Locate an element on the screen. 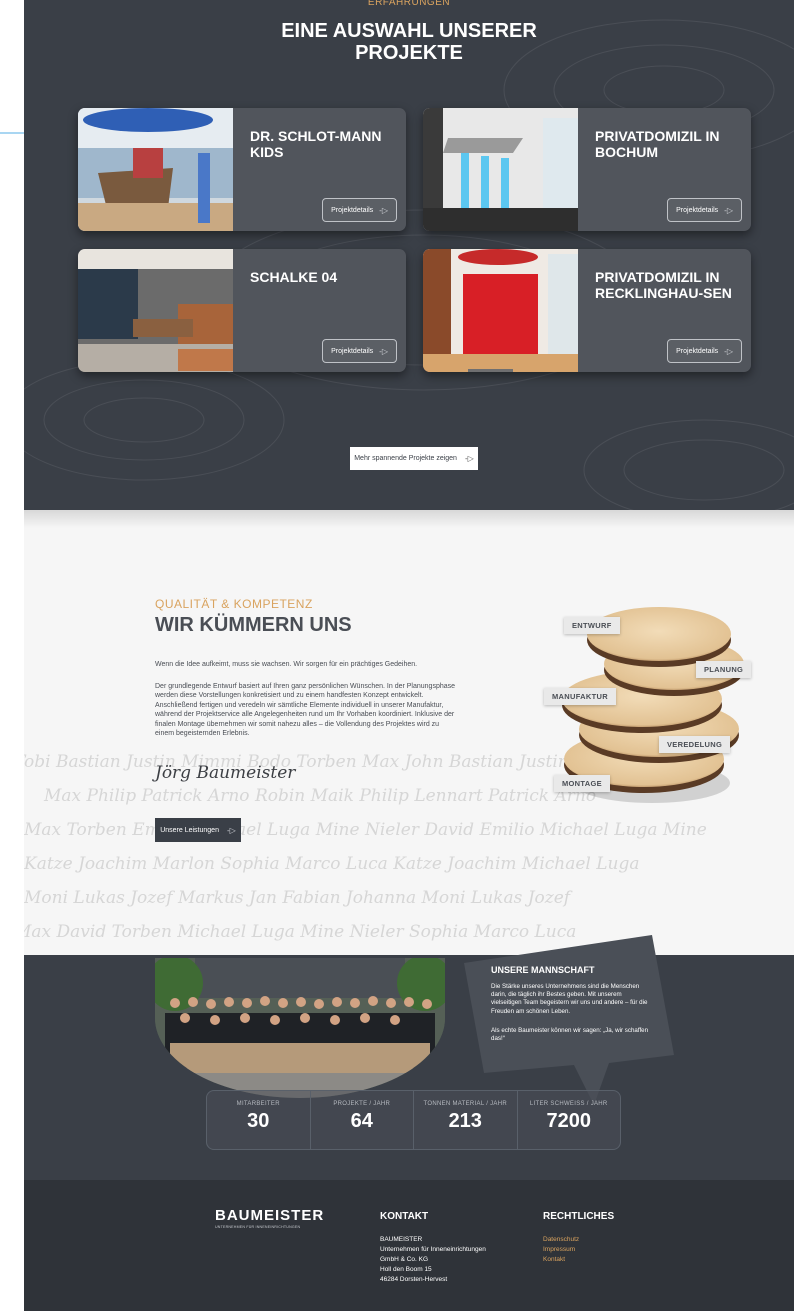 The height and width of the screenshot is (1311, 794). stat-employees: MITARBEITER 30 is located at coordinates (259, 1120).